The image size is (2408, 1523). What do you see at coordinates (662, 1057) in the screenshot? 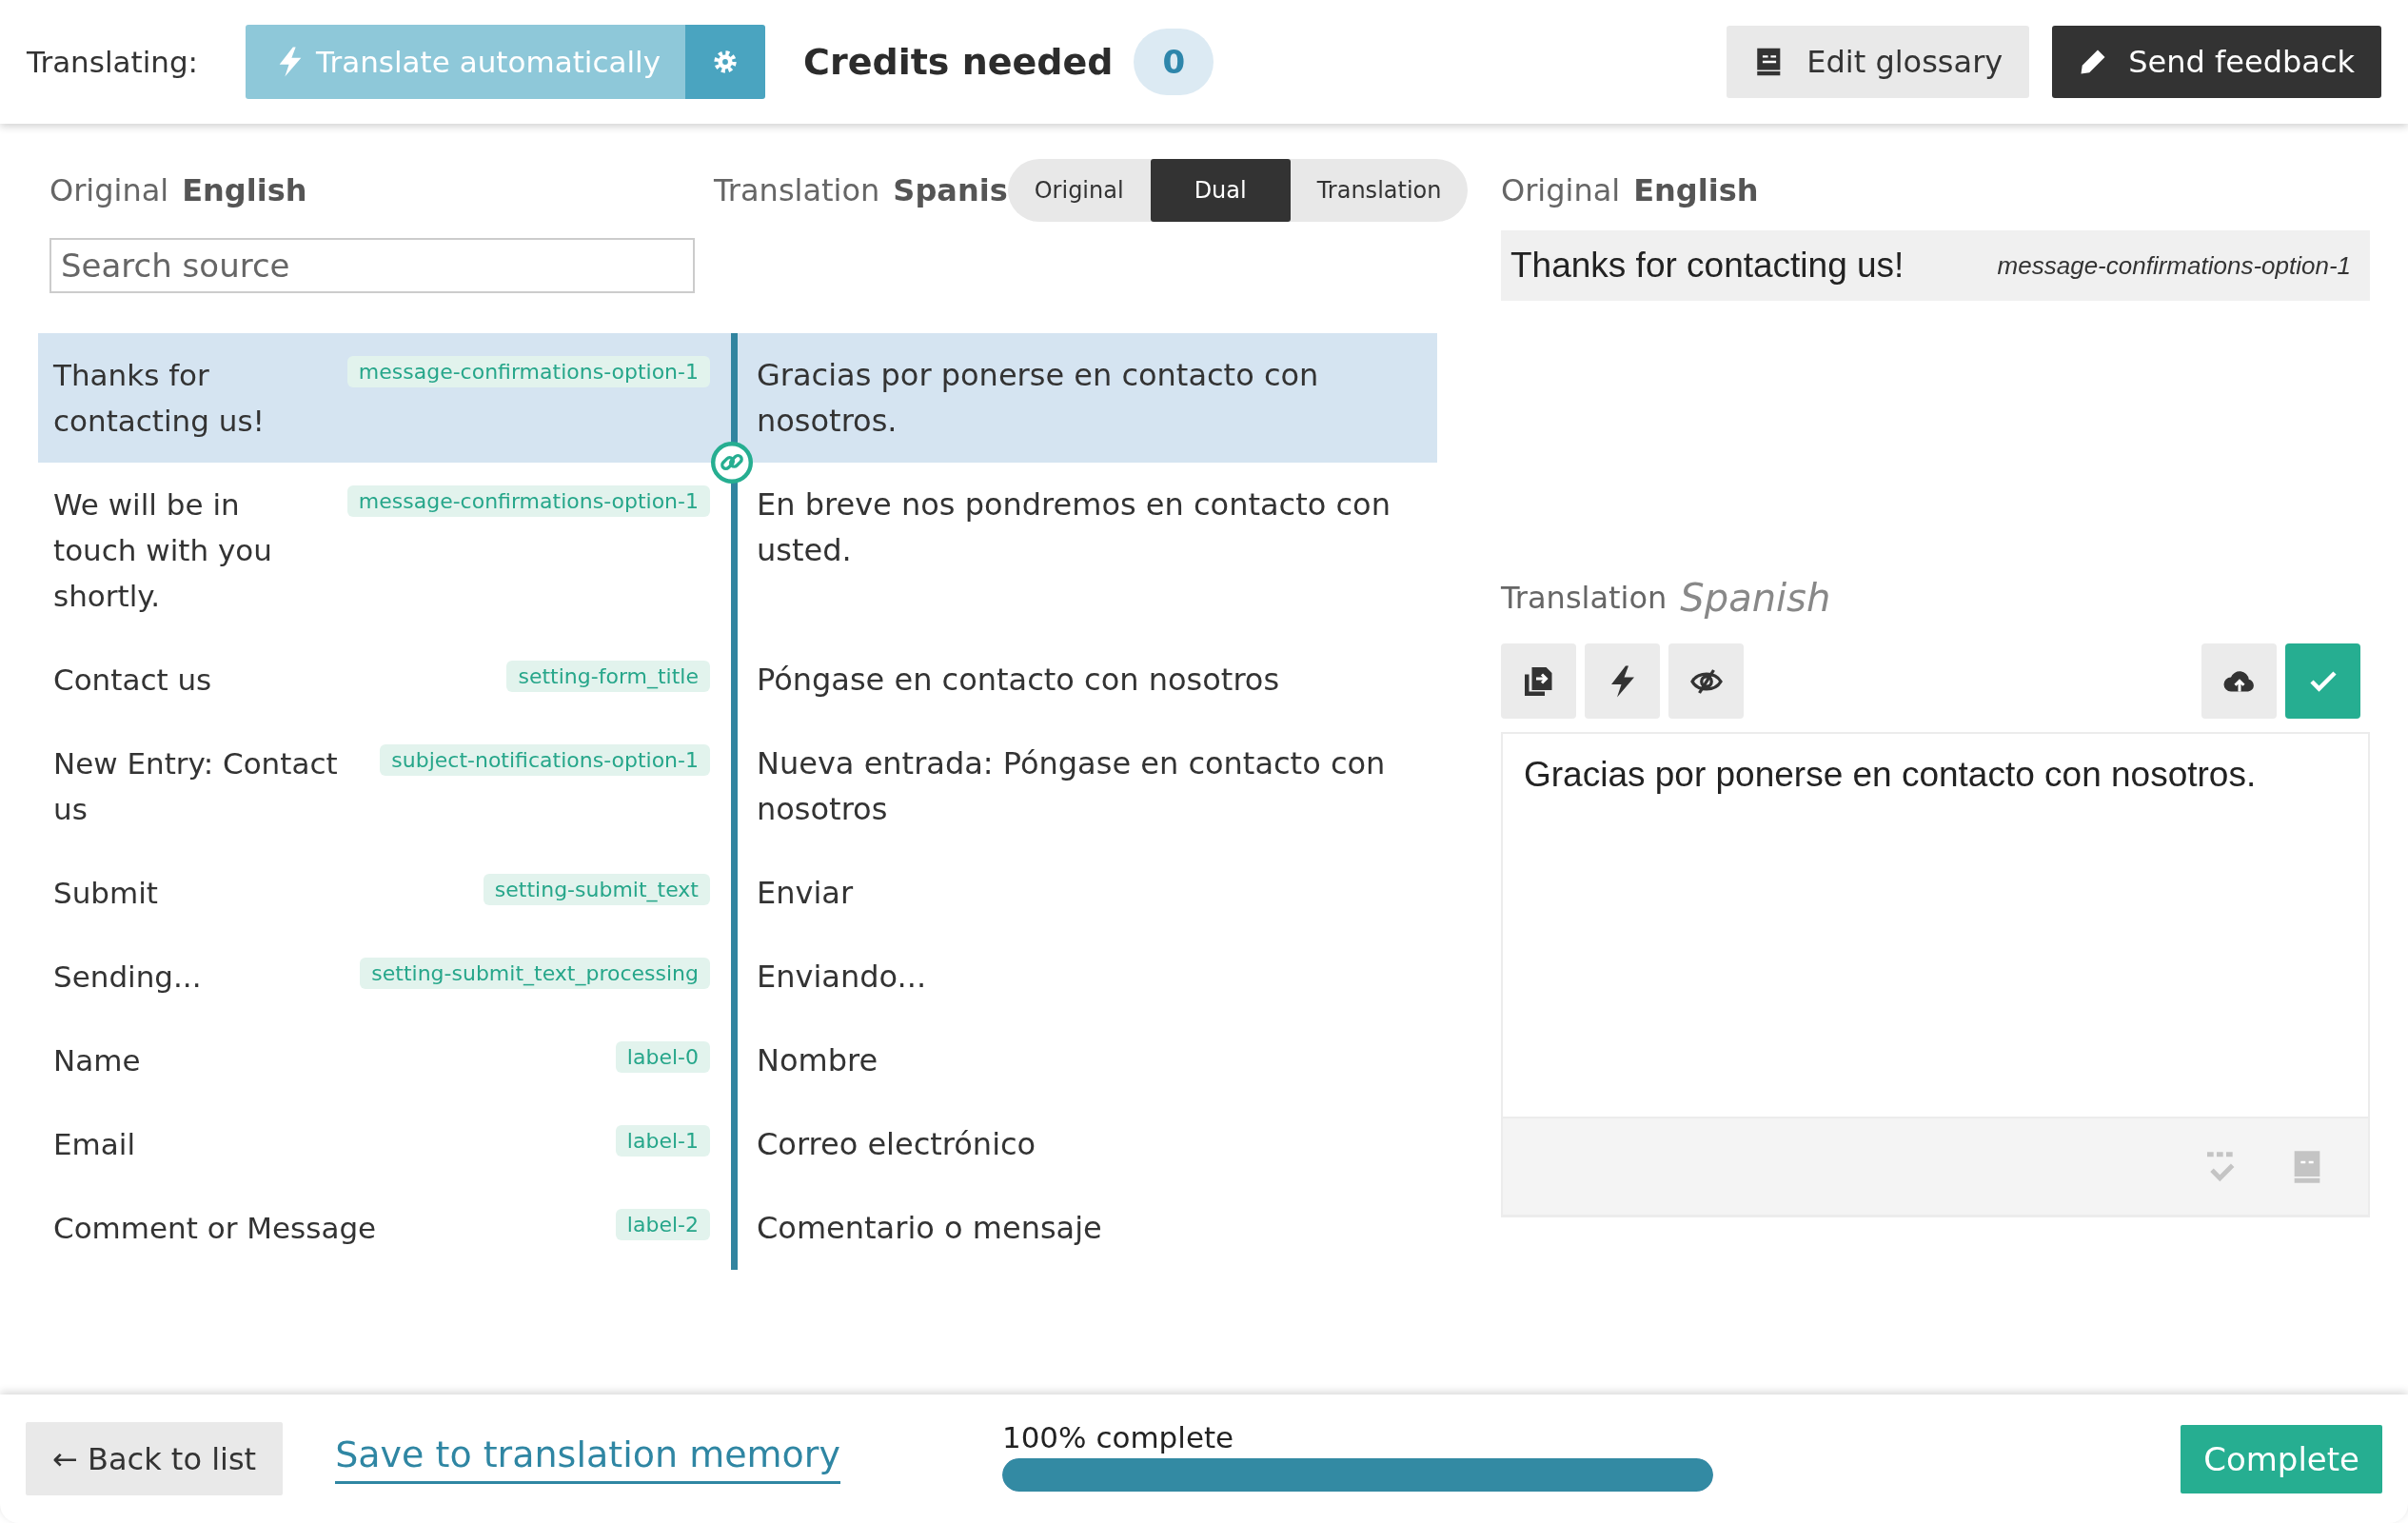
I see `key-tag: label-0` at bounding box center [662, 1057].